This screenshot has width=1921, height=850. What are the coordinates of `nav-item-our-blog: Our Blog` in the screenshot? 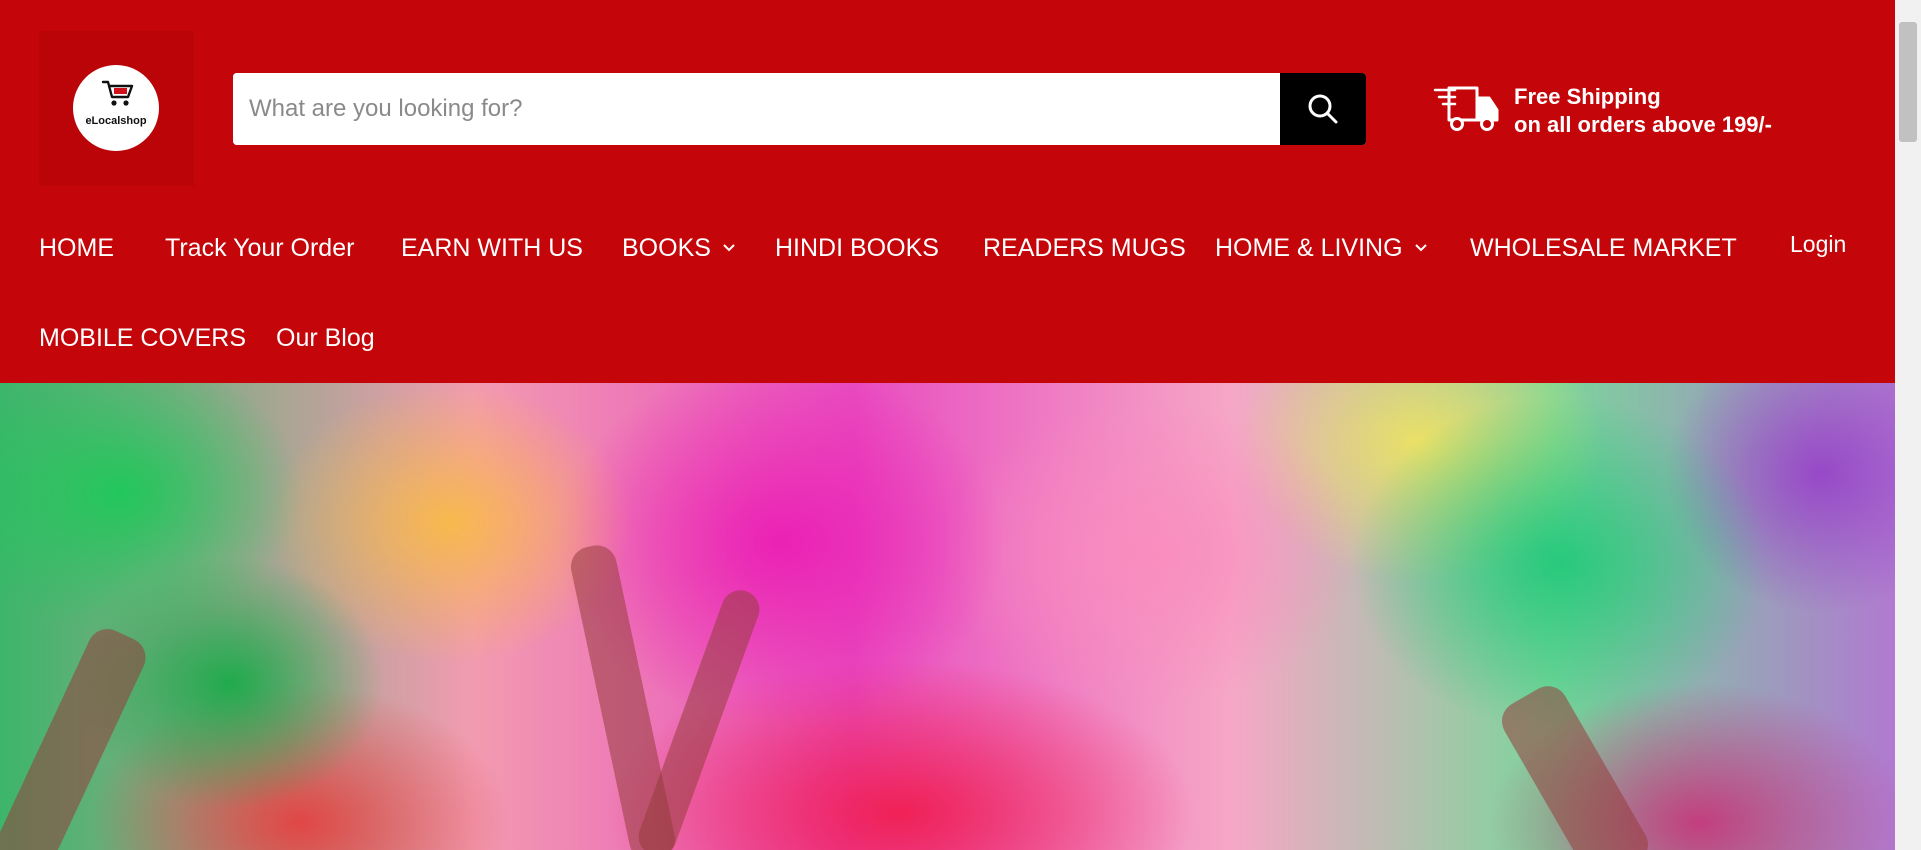 It's located at (325, 338).